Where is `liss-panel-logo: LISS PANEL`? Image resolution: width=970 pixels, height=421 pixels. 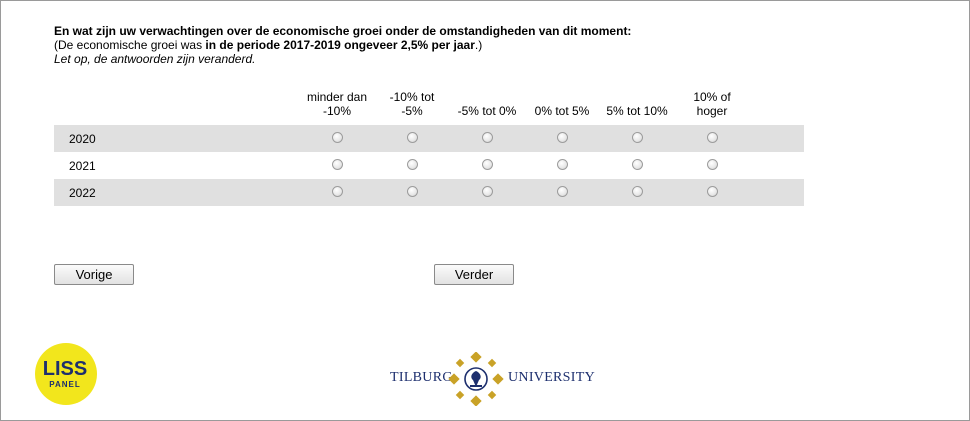 liss-panel-logo: LISS PANEL is located at coordinates (66, 374).